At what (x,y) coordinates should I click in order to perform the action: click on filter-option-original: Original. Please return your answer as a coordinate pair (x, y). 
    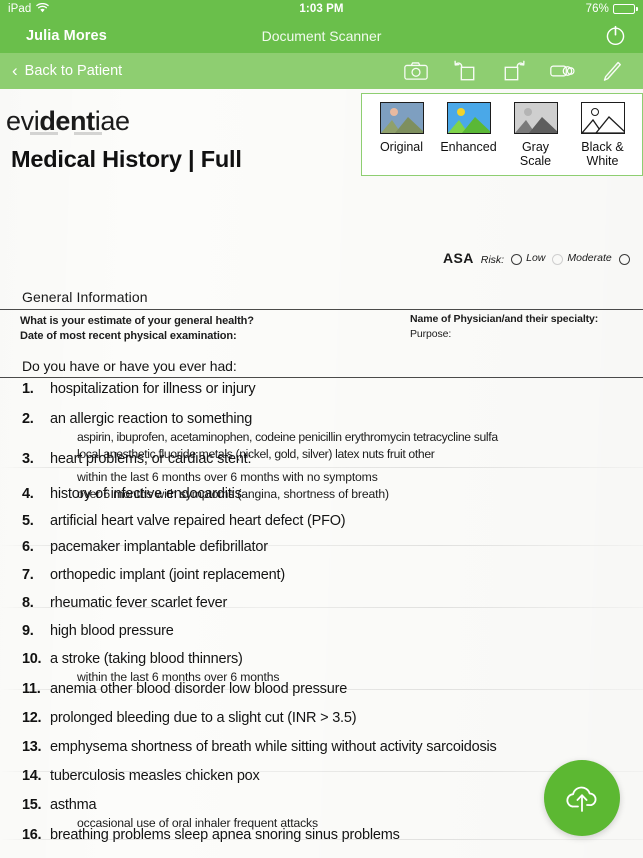
    Looking at the image, I should click on (402, 135).